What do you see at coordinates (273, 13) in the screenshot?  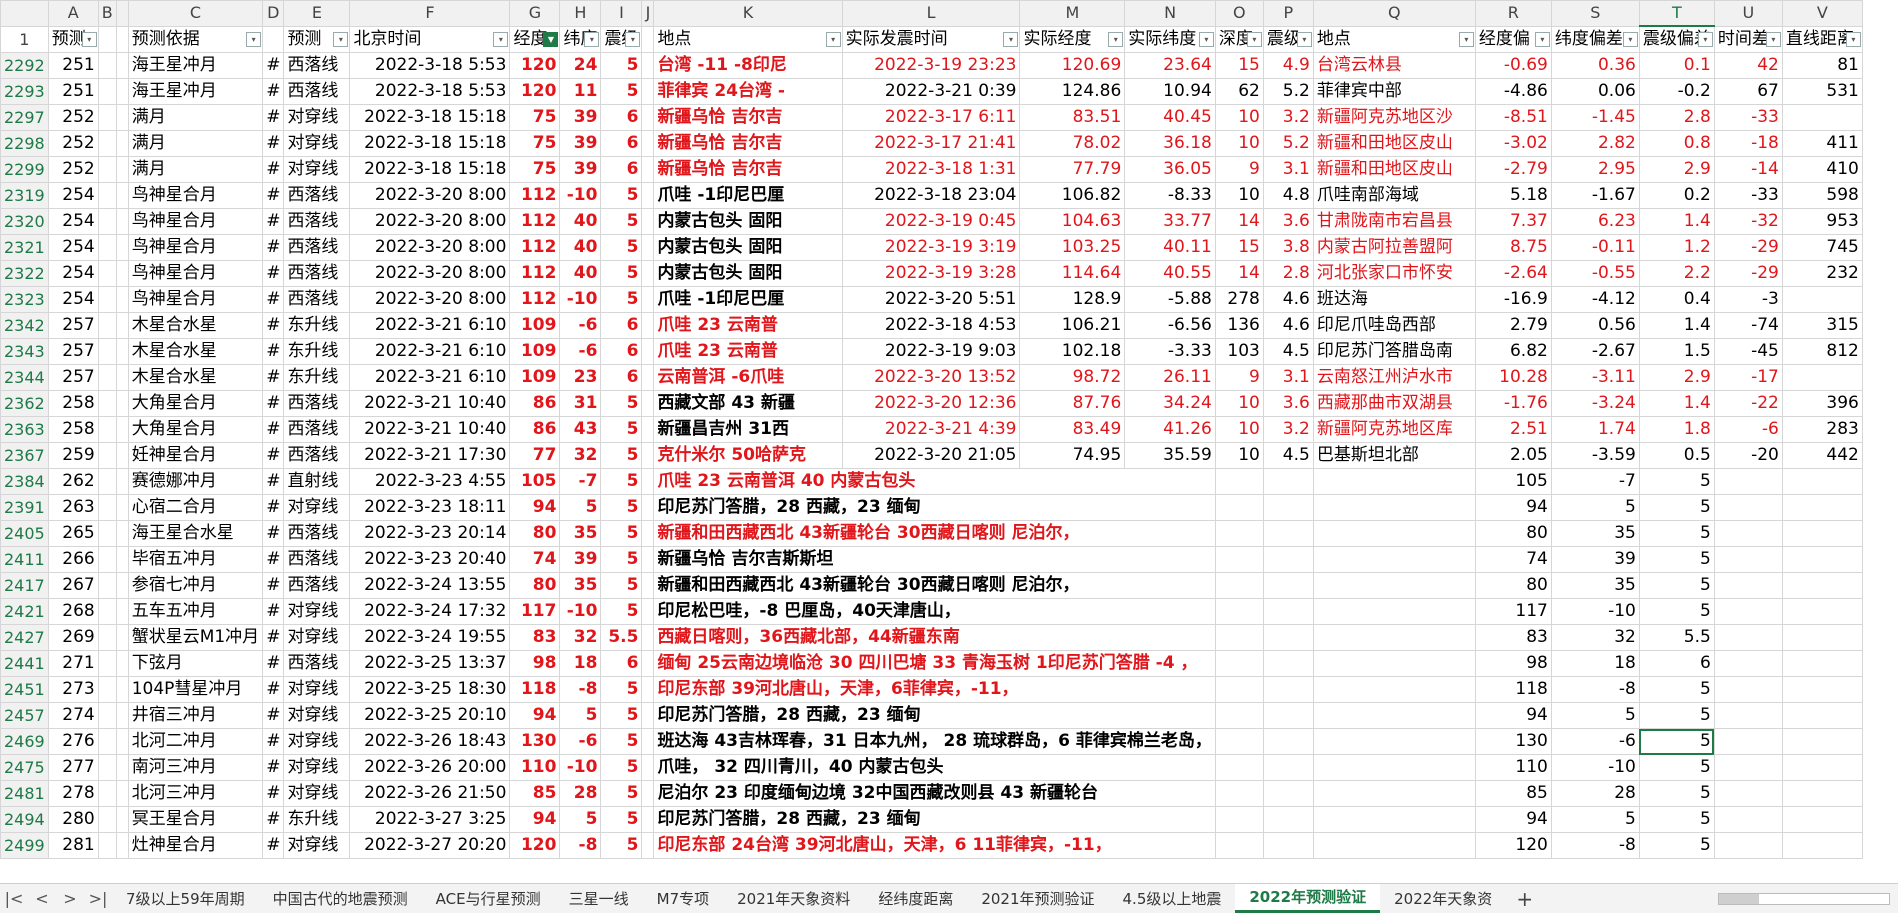 I see `column-header-D: D` at bounding box center [273, 13].